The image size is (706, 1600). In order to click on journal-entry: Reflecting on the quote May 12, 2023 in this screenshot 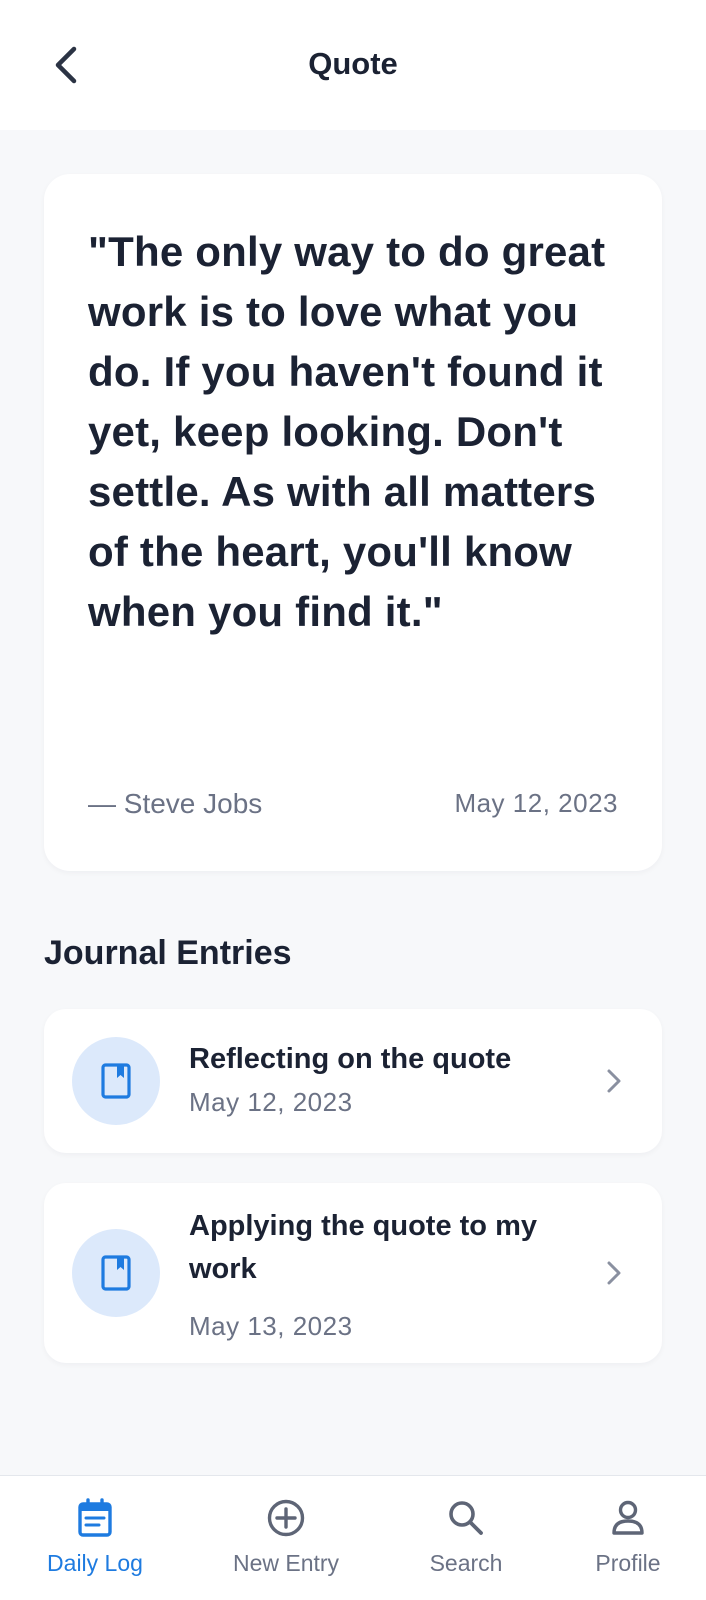, I will do `click(353, 1081)`.